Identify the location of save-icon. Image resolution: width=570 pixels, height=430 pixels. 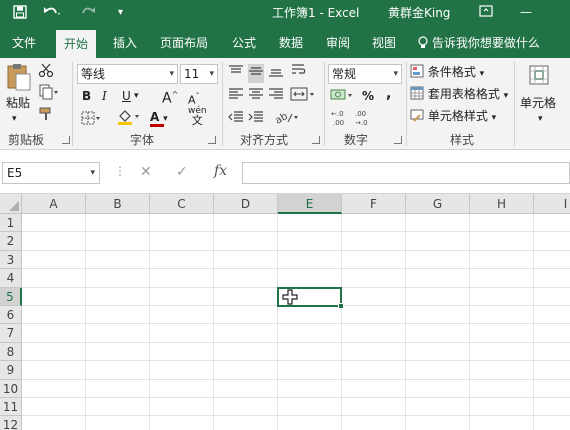
(20, 13).